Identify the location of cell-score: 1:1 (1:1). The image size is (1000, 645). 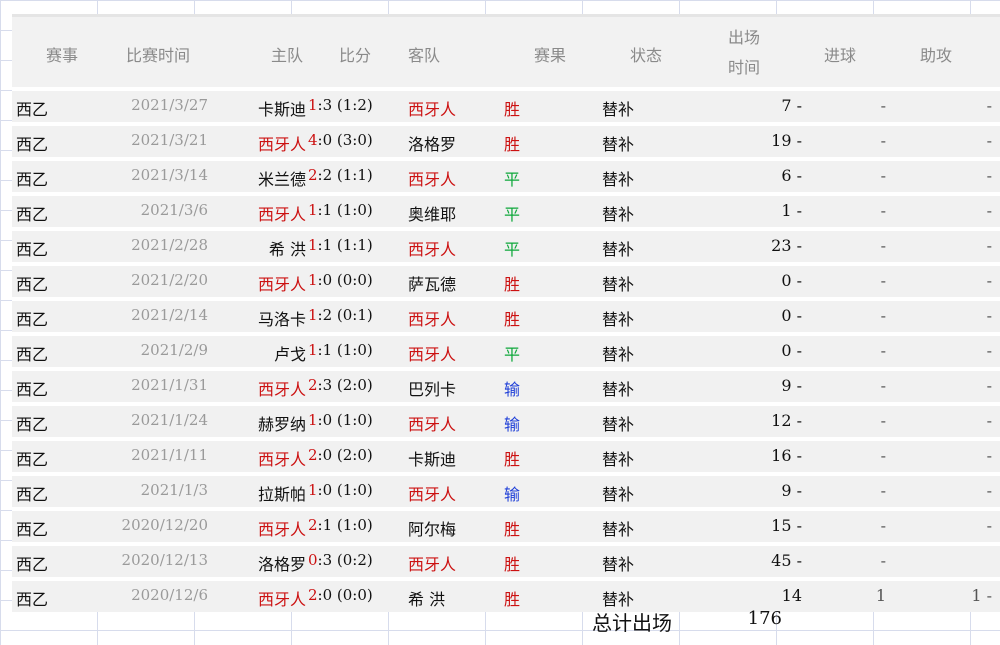
(340, 245).